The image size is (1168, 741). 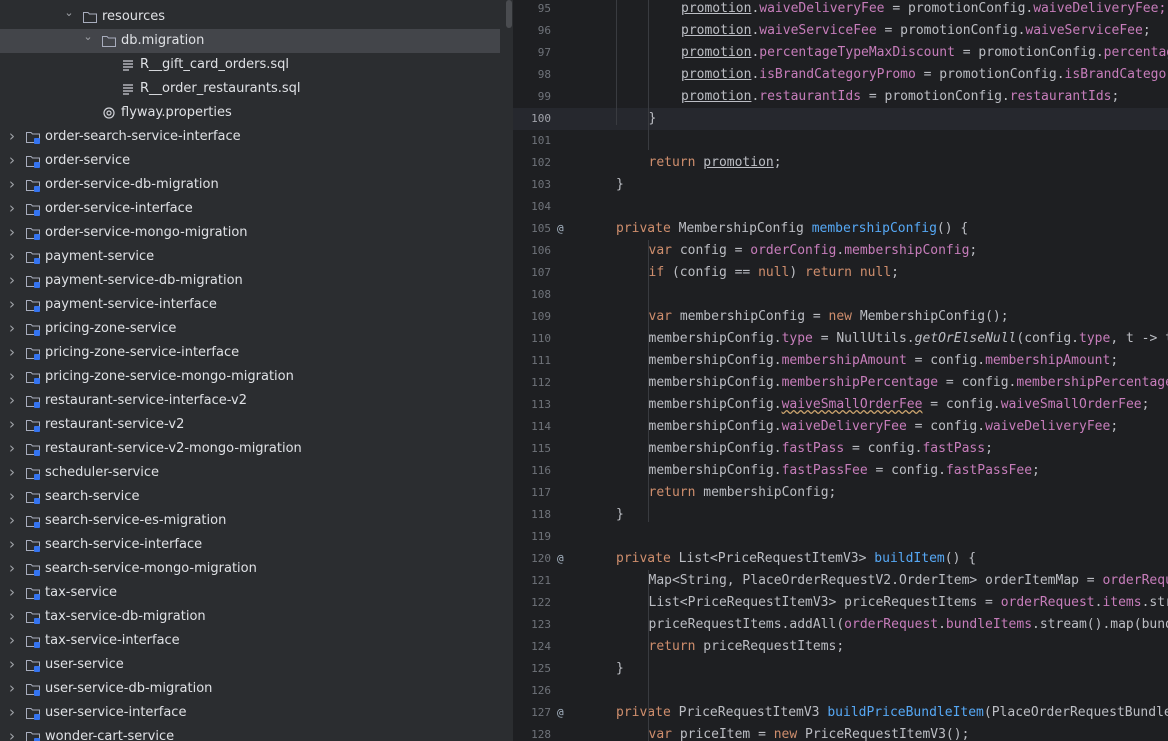 What do you see at coordinates (252, 209) in the screenshot?
I see `tree-item-module: › order-service-interface` at bounding box center [252, 209].